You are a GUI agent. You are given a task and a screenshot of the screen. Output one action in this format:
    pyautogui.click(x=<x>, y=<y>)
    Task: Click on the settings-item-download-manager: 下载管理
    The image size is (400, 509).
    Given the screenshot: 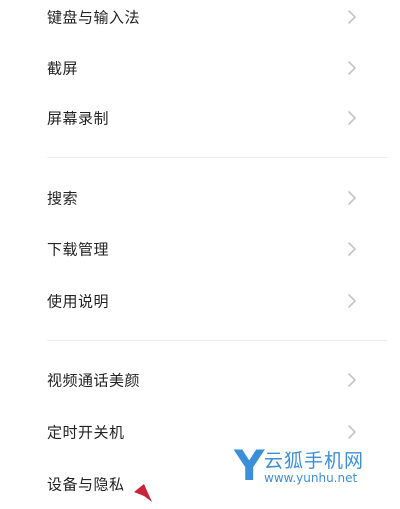 What is the action you would take?
    pyautogui.click(x=200, y=249)
    